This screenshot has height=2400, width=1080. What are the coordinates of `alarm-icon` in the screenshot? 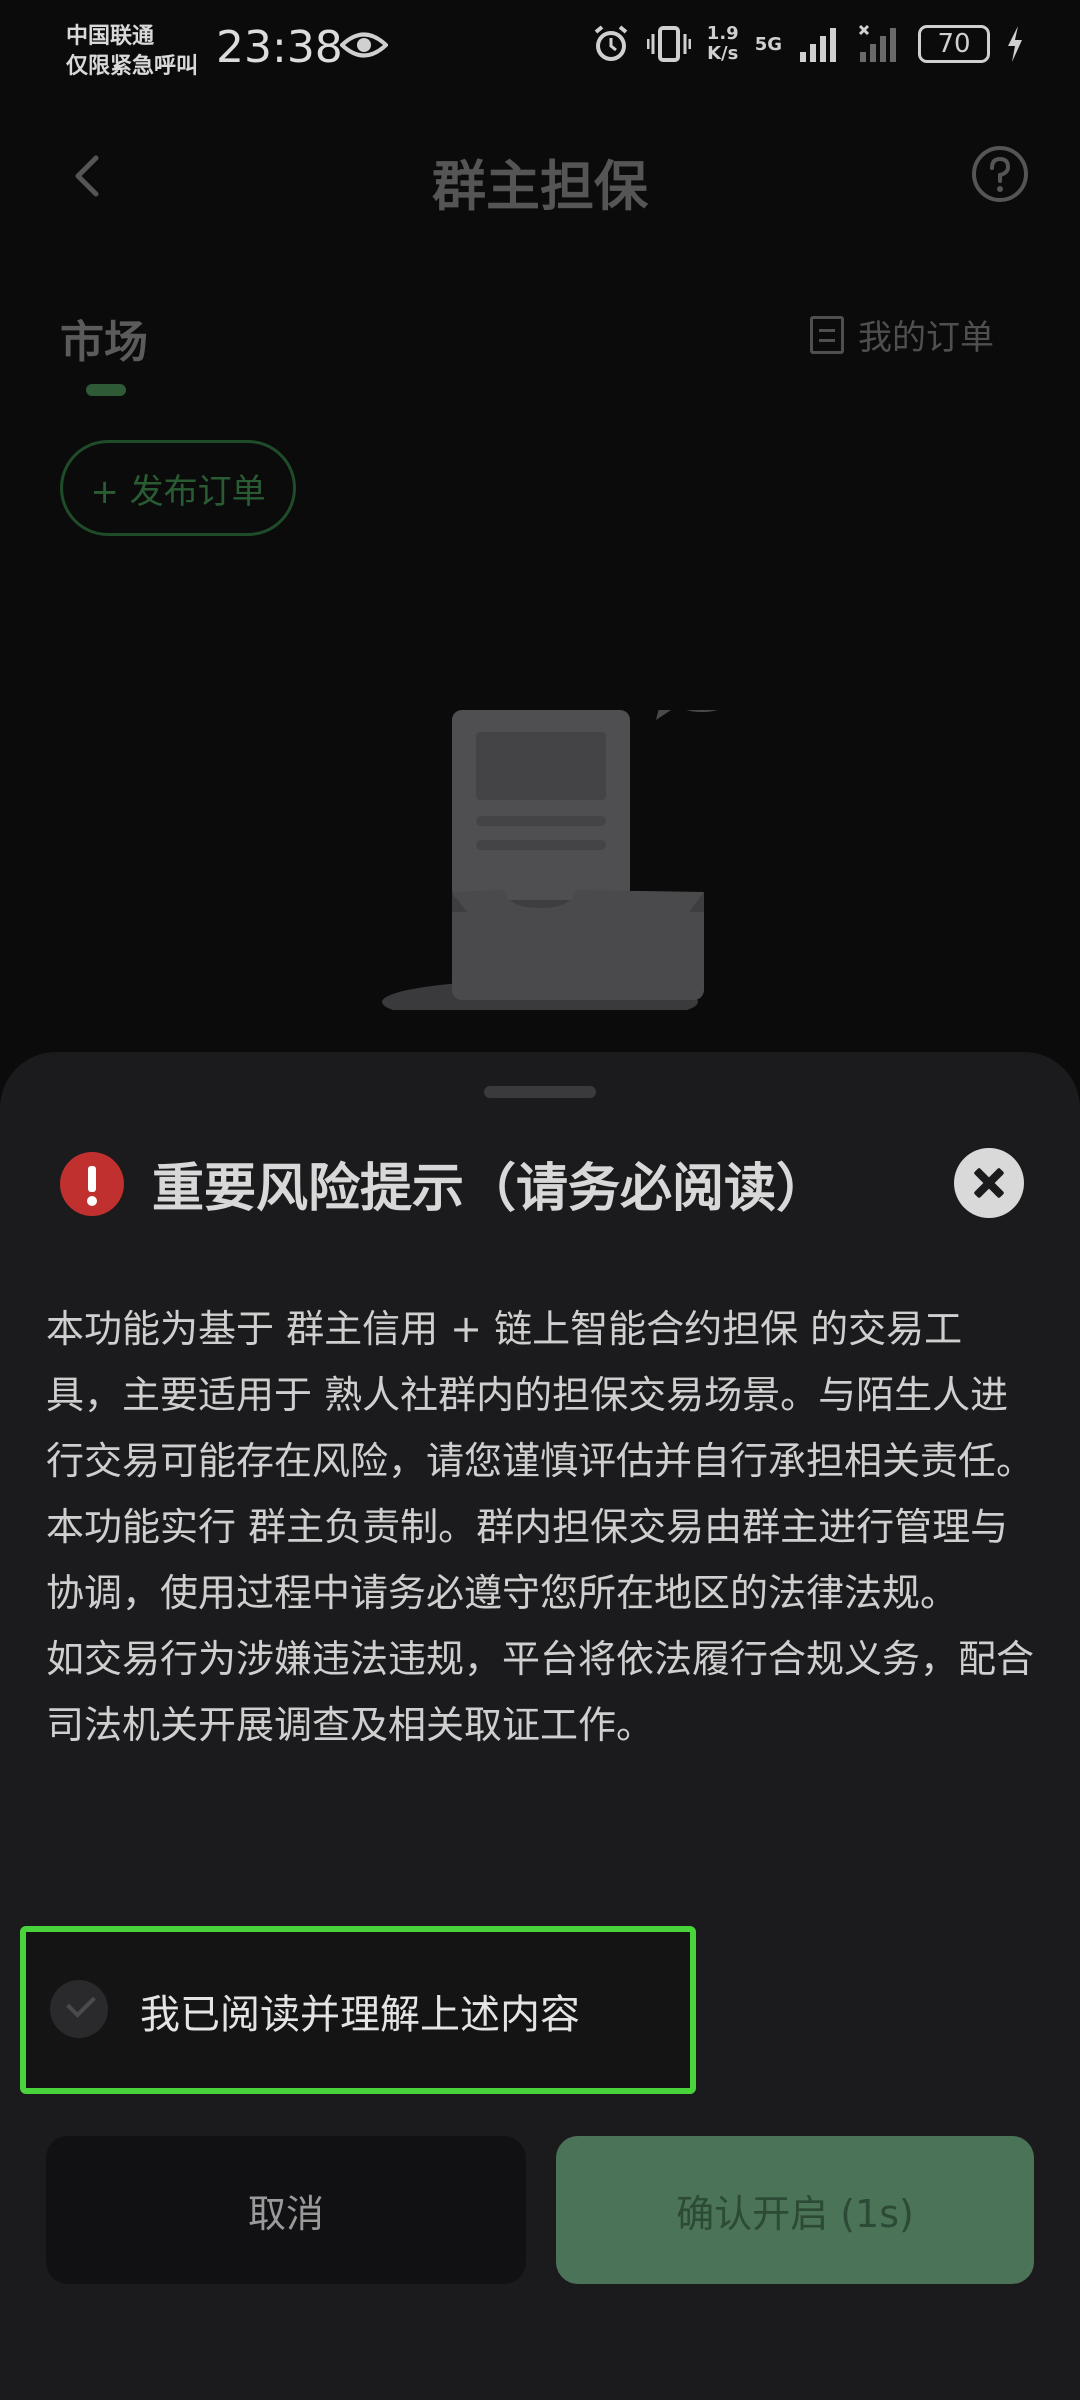 It's located at (611, 43).